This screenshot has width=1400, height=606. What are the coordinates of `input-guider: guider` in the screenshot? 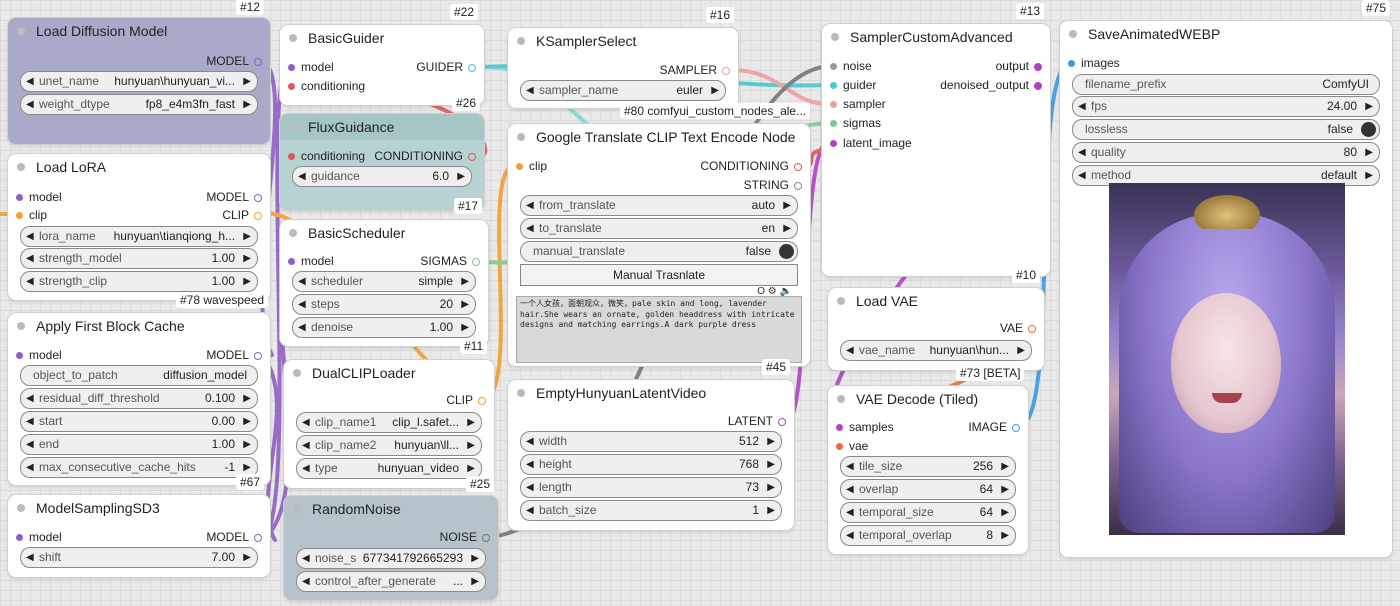 It's located at (853, 85).